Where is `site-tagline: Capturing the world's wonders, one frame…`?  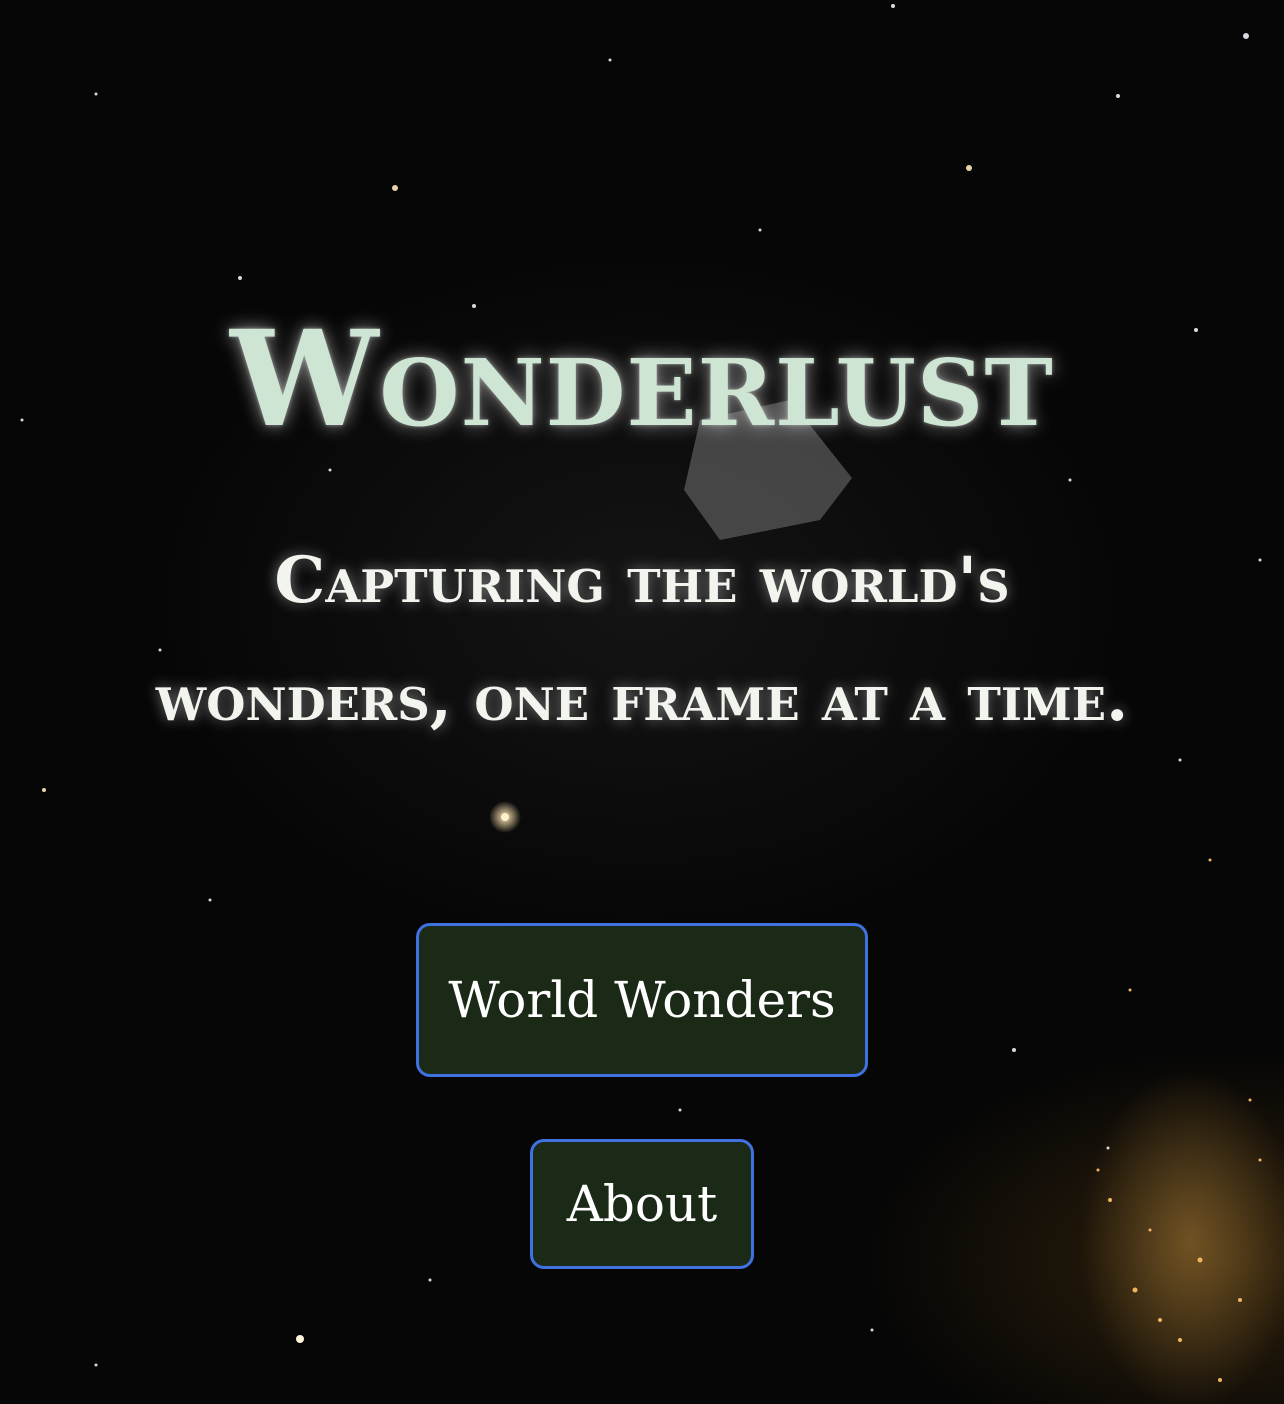 site-tagline: Capturing the world's wonders, one frame… is located at coordinates (642, 639).